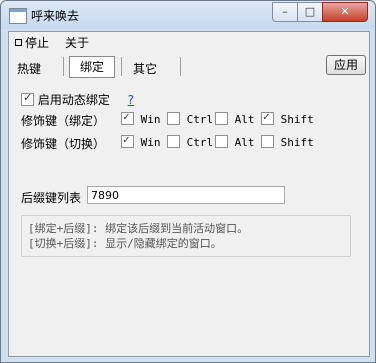 This screenshot has height=363, width=376. What do you see at coordinates (18, 42) in the screenshot?
I see `bullet-icon` at bounding box center [18, 42].